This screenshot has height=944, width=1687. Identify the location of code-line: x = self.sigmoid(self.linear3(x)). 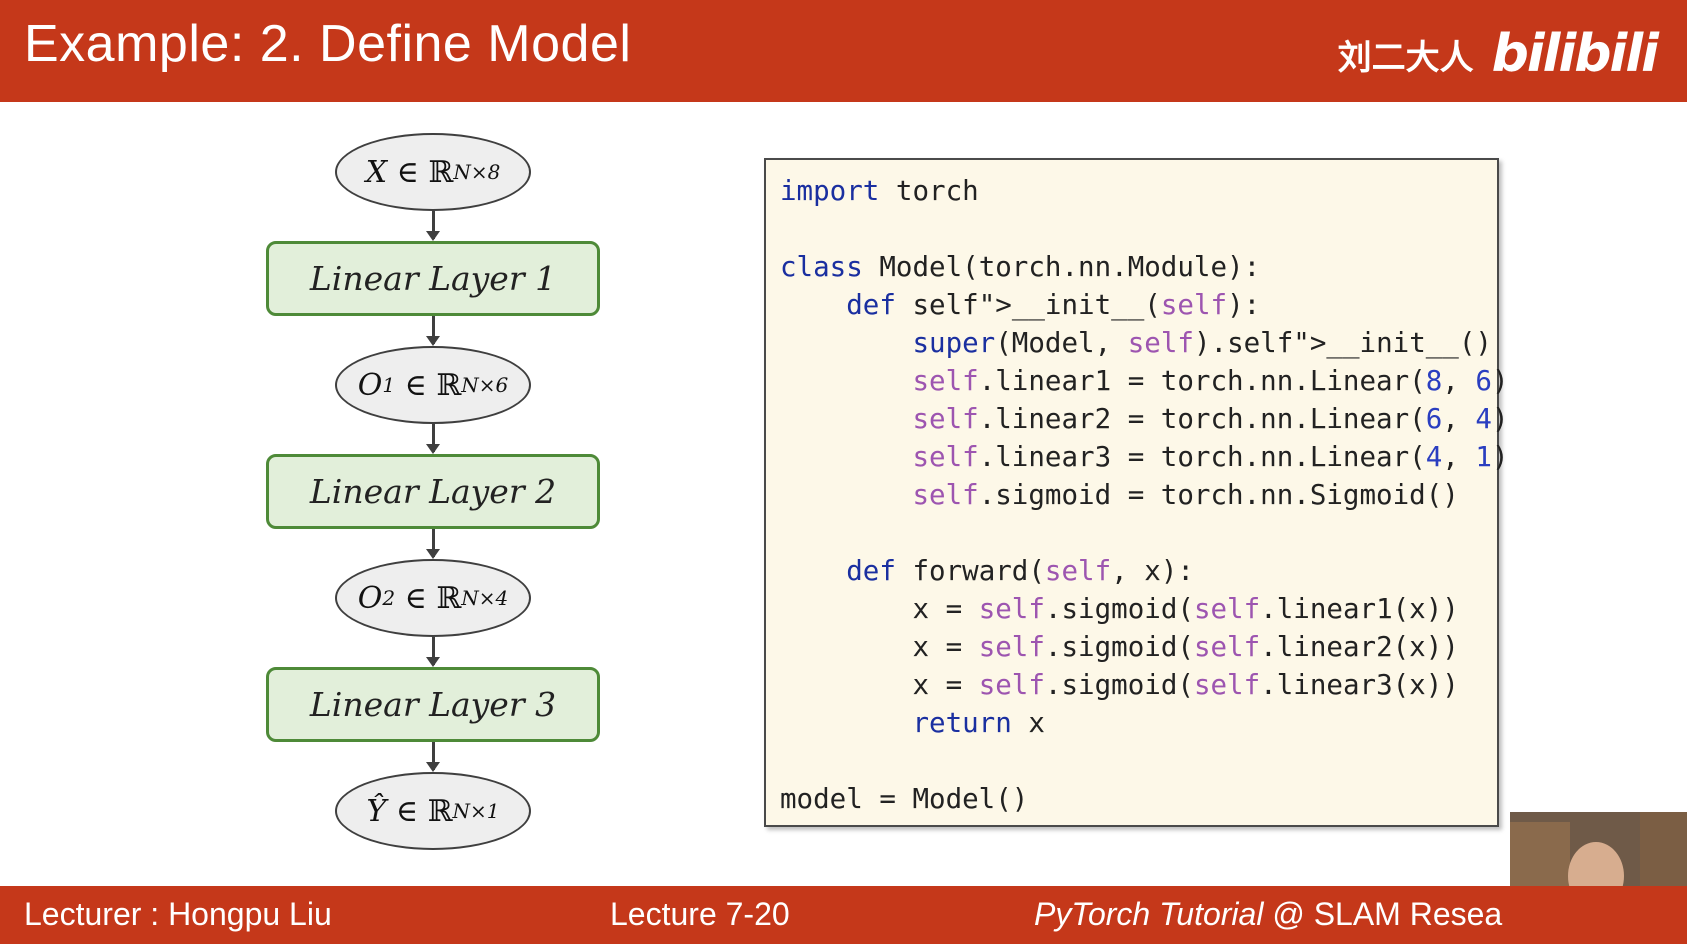
(1119, 685).